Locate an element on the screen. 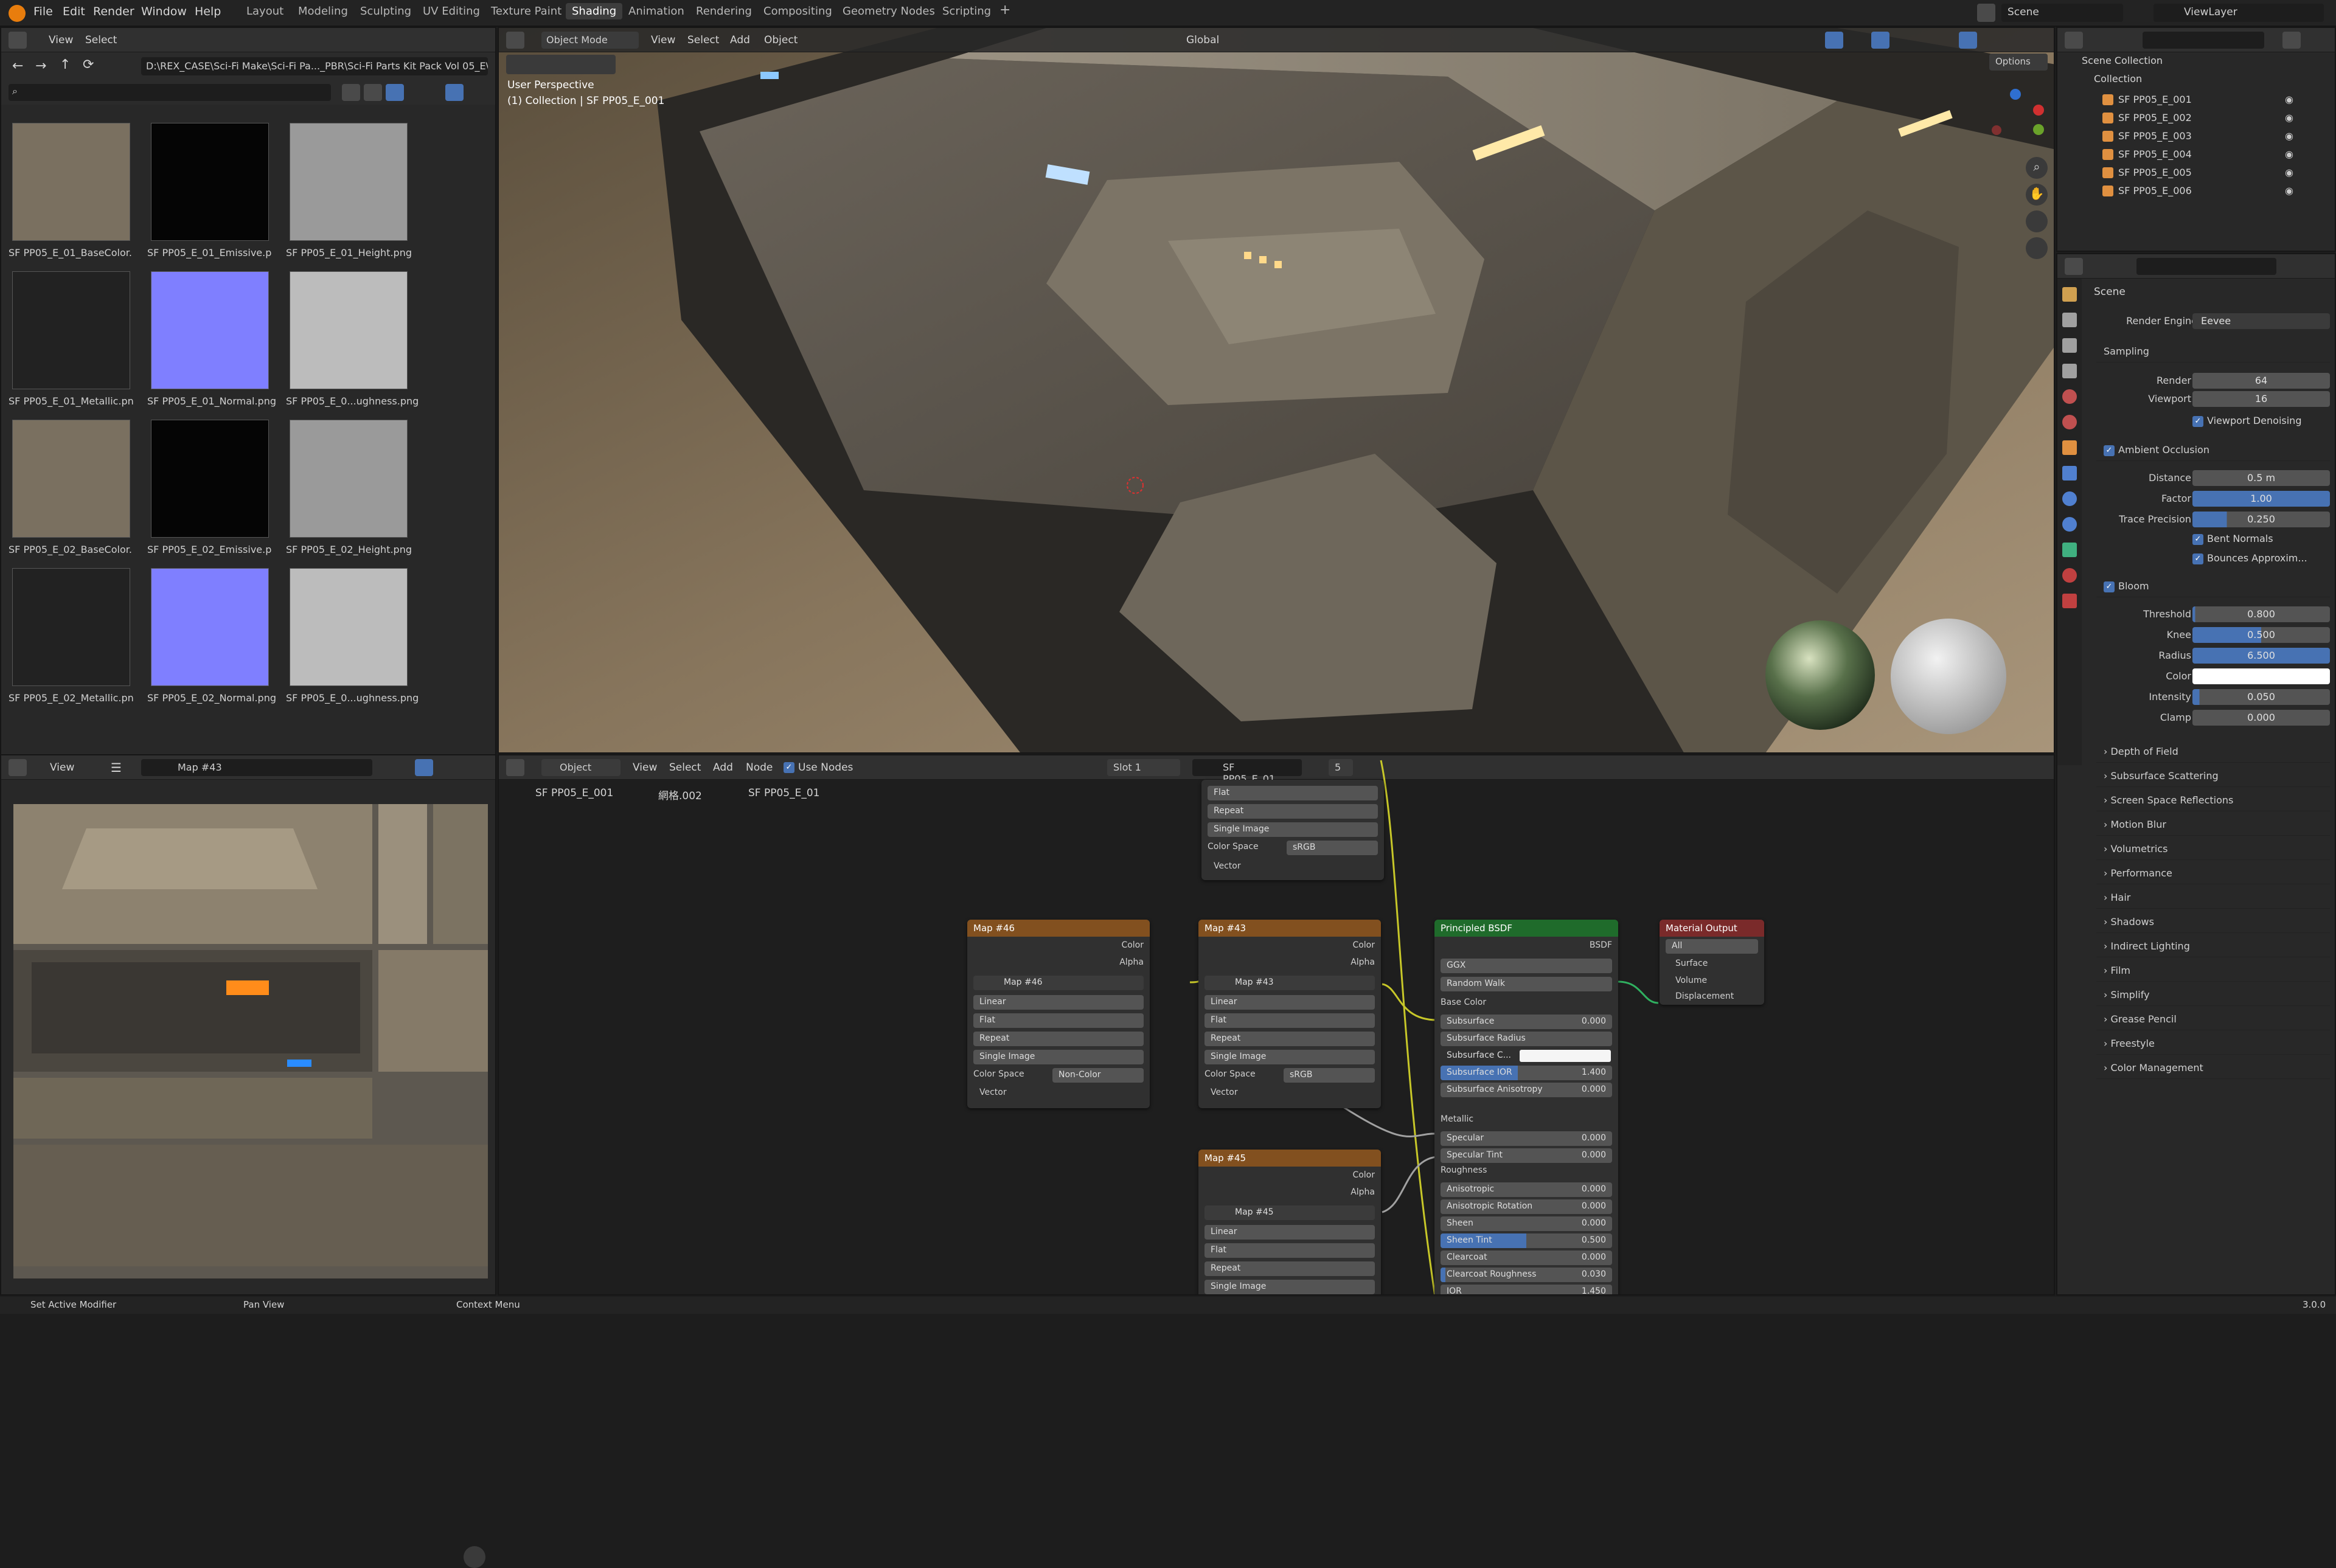 The height and width of the screenshot is (1568, 2336). scene-name-field: Scene is located at coordinates (2062, 13).